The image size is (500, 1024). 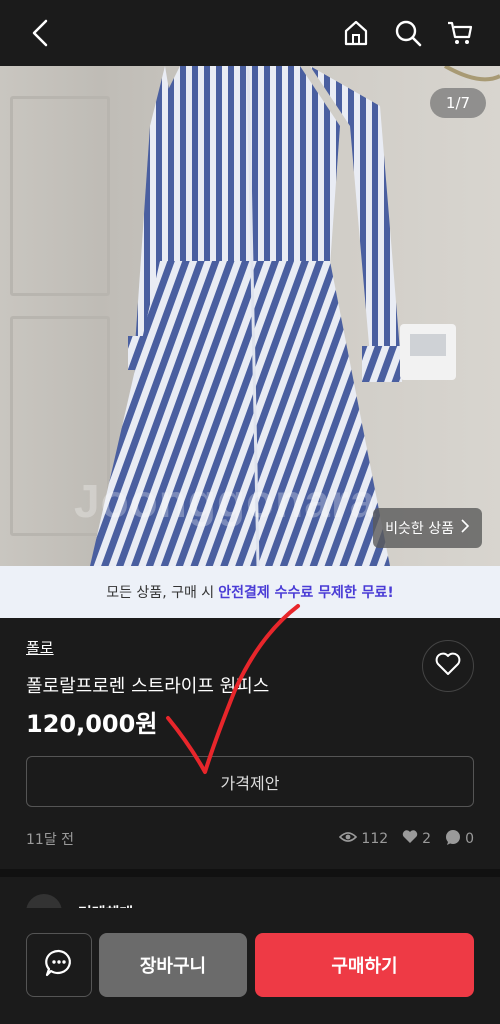 I want to click on product-price: 120,000원, so click(x=92, y=724).